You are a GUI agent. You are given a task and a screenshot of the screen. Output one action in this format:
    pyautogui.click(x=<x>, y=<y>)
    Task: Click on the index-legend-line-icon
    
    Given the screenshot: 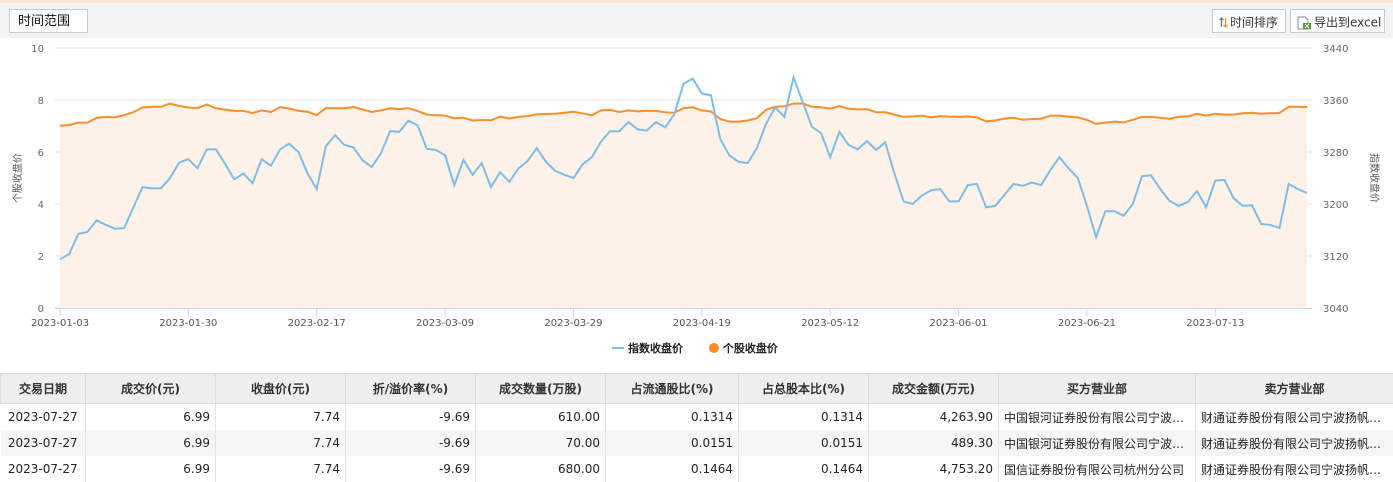 What is the action you would take?
    pyautogui.click(x=618, y=348)
    